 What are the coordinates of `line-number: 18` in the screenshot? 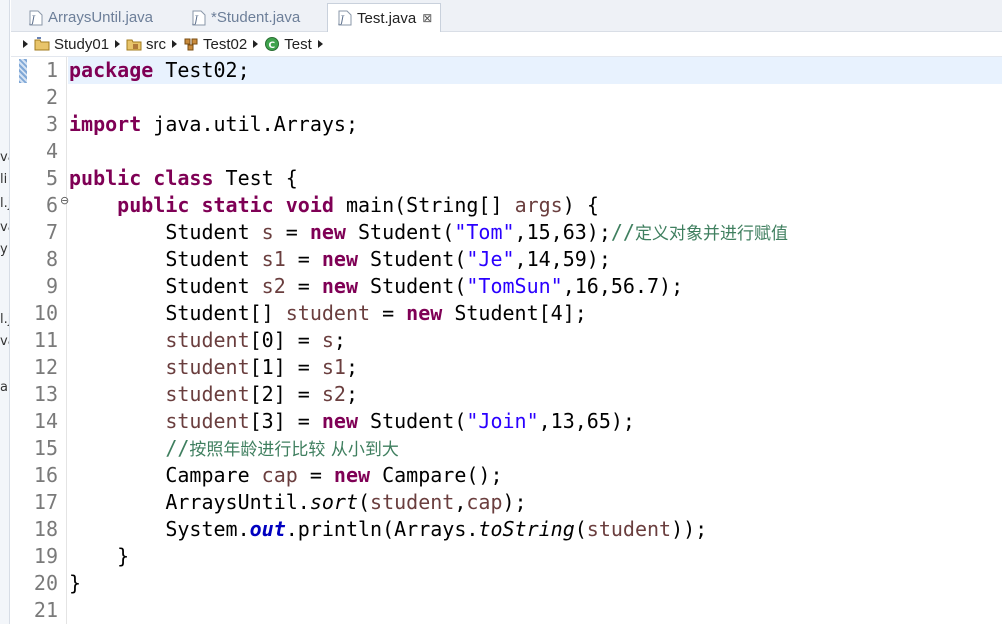 It's located at (45, 529).